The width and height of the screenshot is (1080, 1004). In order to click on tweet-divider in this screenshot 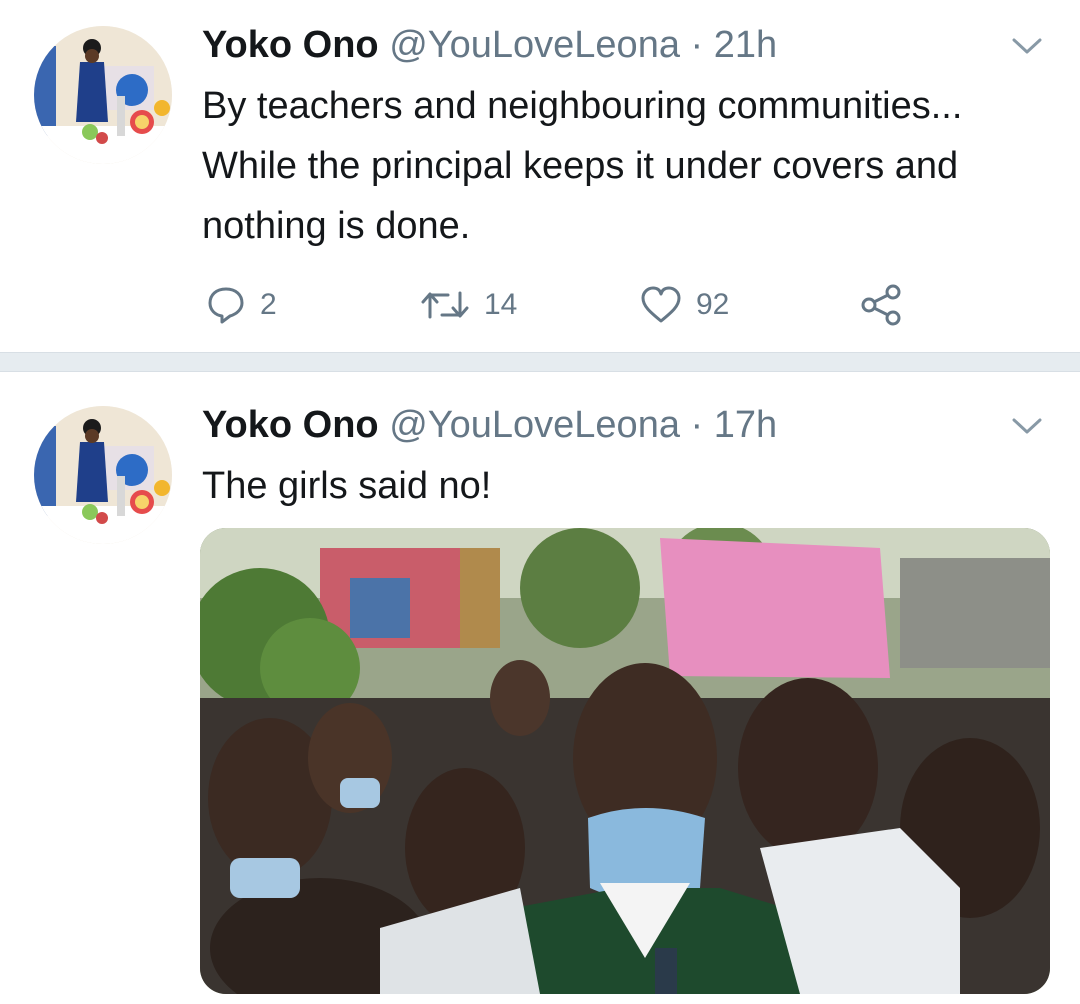, I will do `click(540, 362)`.